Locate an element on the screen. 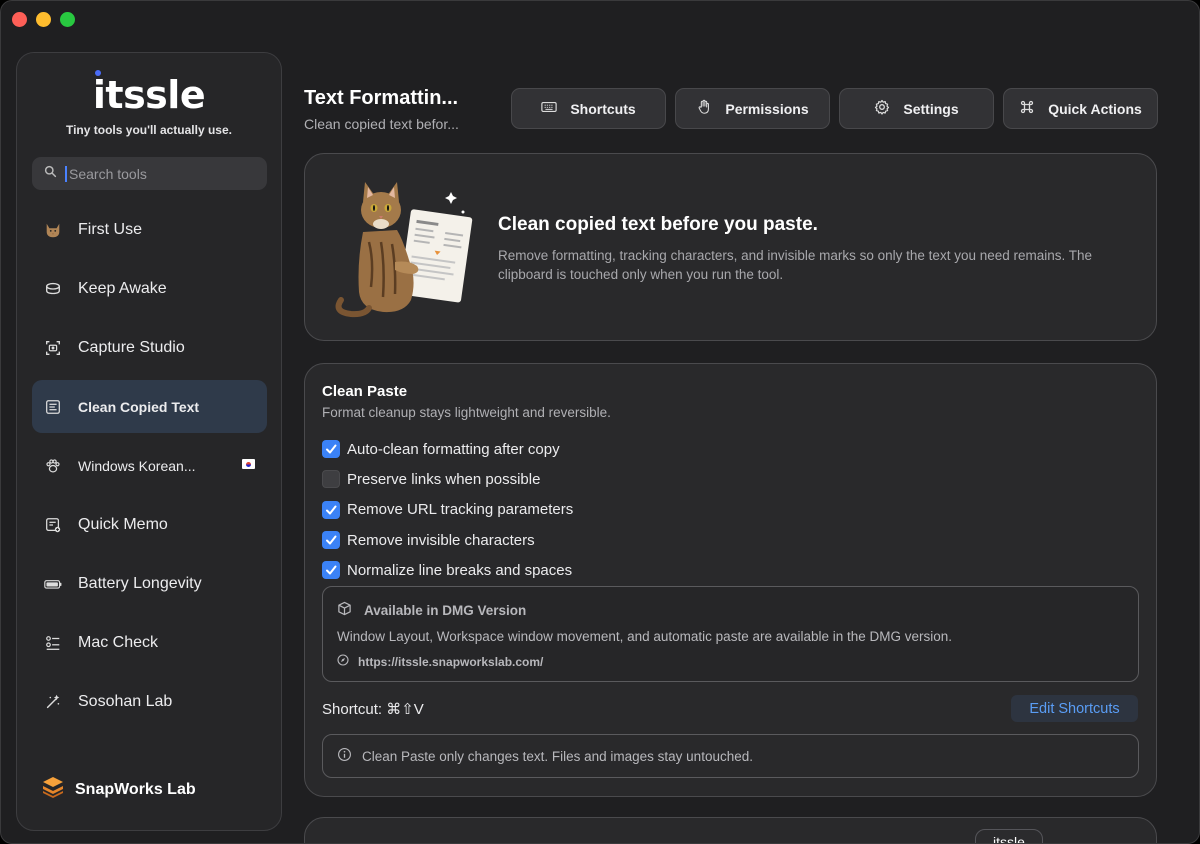 This screenshot has width=1200, height=844. sidebar-item-capture-studio: Capture Studio is located at coordinates (149, 347).